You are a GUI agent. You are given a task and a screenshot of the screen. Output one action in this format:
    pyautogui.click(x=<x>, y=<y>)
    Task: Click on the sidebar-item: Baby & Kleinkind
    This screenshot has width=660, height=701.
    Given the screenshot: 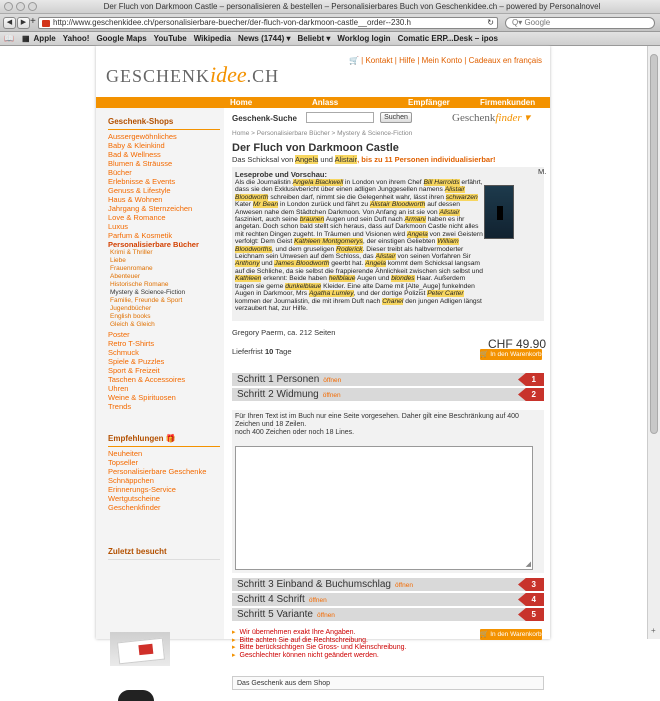 What is the action you would take?
    pyautogui.click(x=165, y=145)
    